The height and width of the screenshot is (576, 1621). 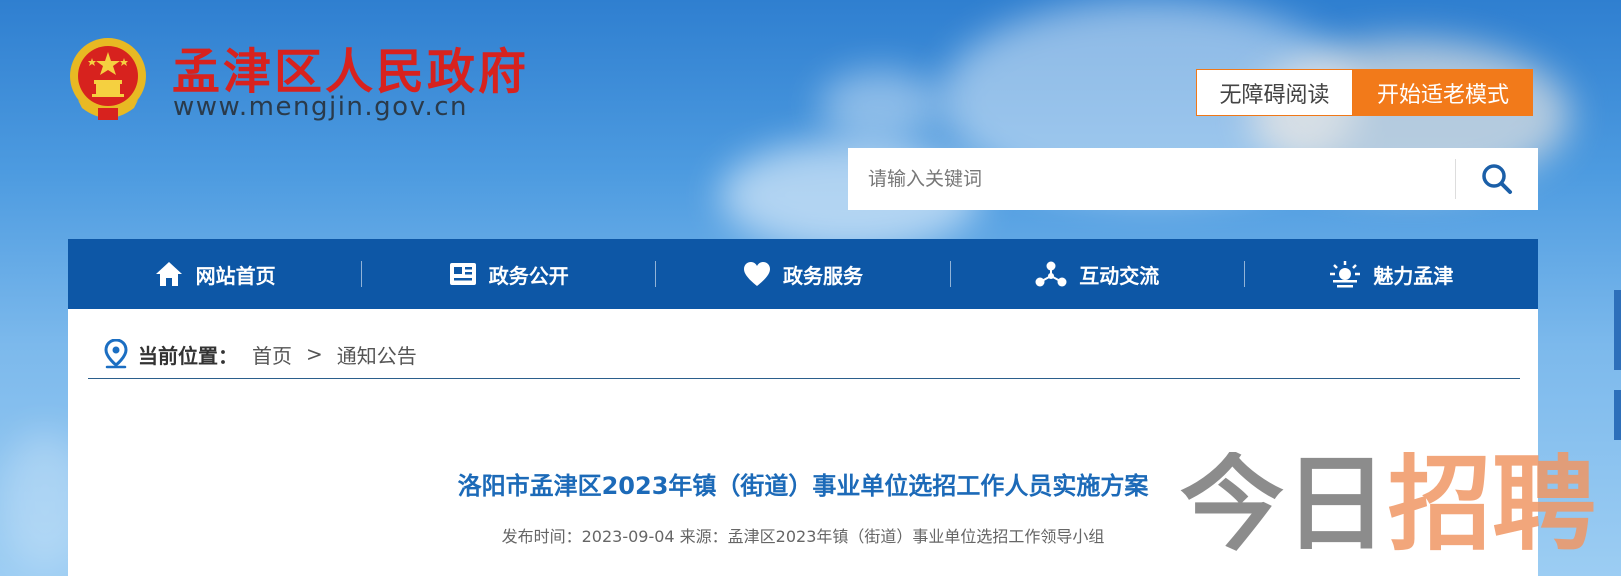 I want to click on heart-icon, so click(x=757, y=274).